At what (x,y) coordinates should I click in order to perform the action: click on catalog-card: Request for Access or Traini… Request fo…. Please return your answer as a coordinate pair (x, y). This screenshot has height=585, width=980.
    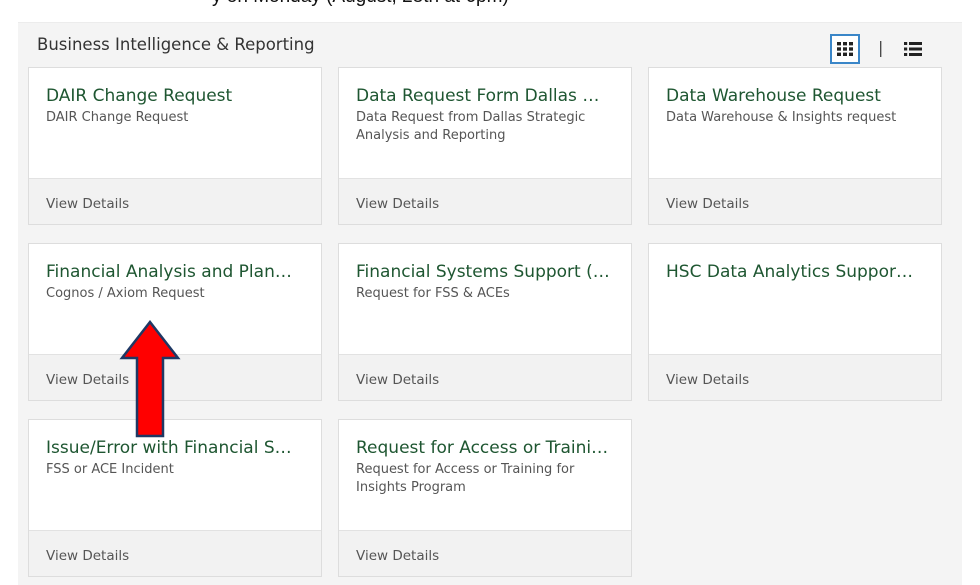
    Looking at the image, I should click on (485, 498).